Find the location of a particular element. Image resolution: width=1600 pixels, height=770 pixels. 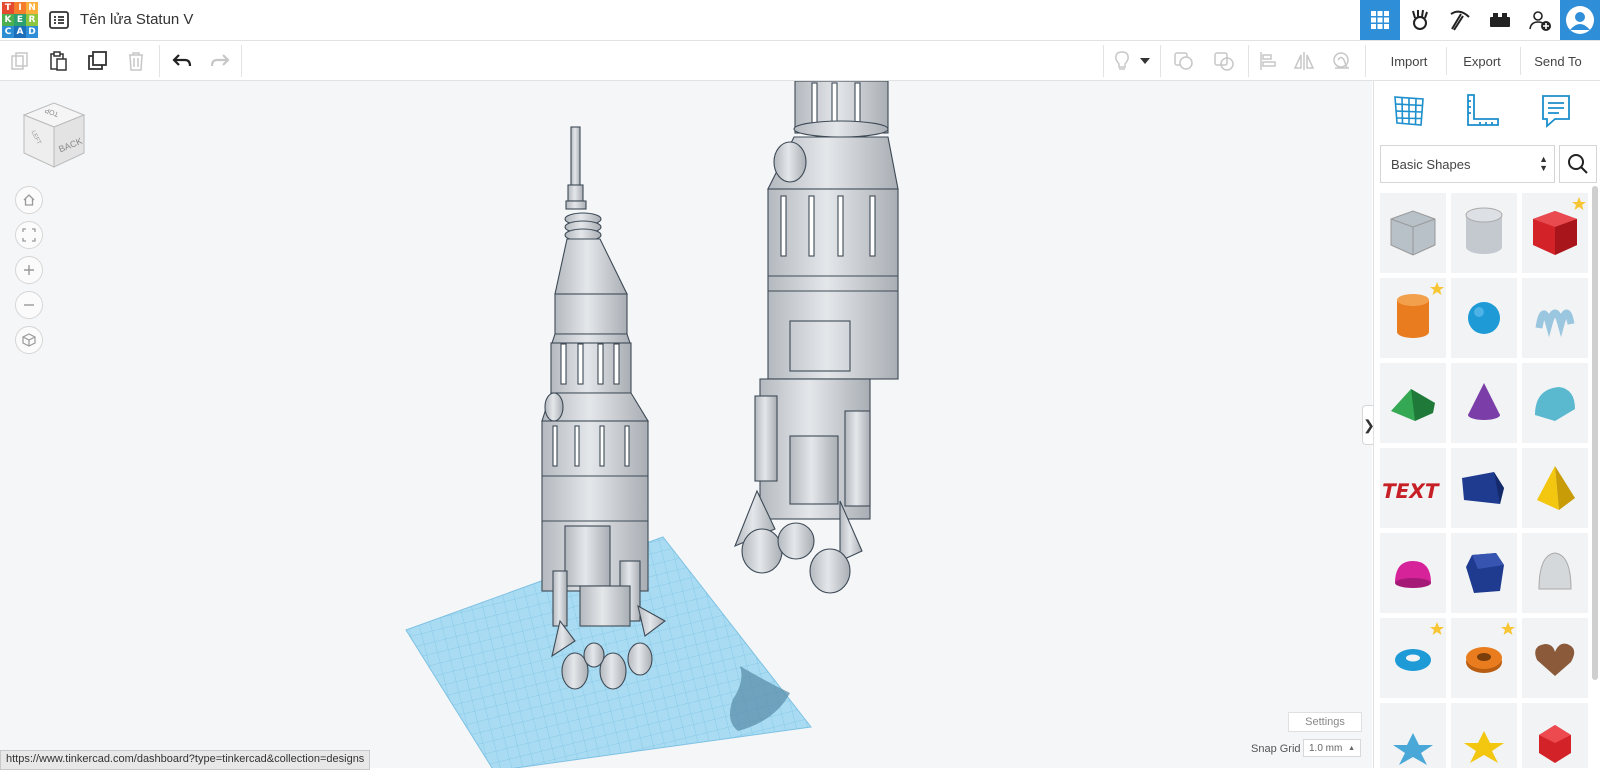

send-to-button: Send To is located at coordinates (1557, 61).